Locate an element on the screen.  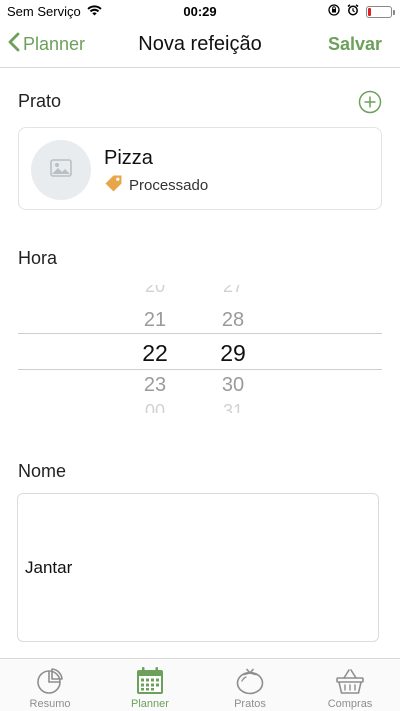
tag-icon is located at coordinates (113, 185).